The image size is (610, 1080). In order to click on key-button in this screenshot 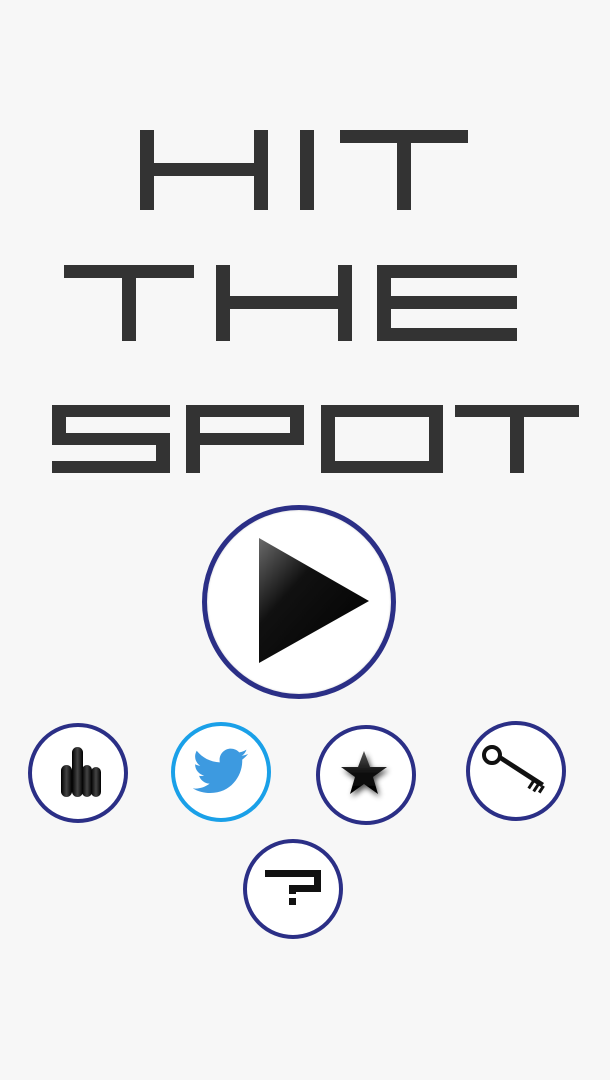, I will do `click(516, 771)`.